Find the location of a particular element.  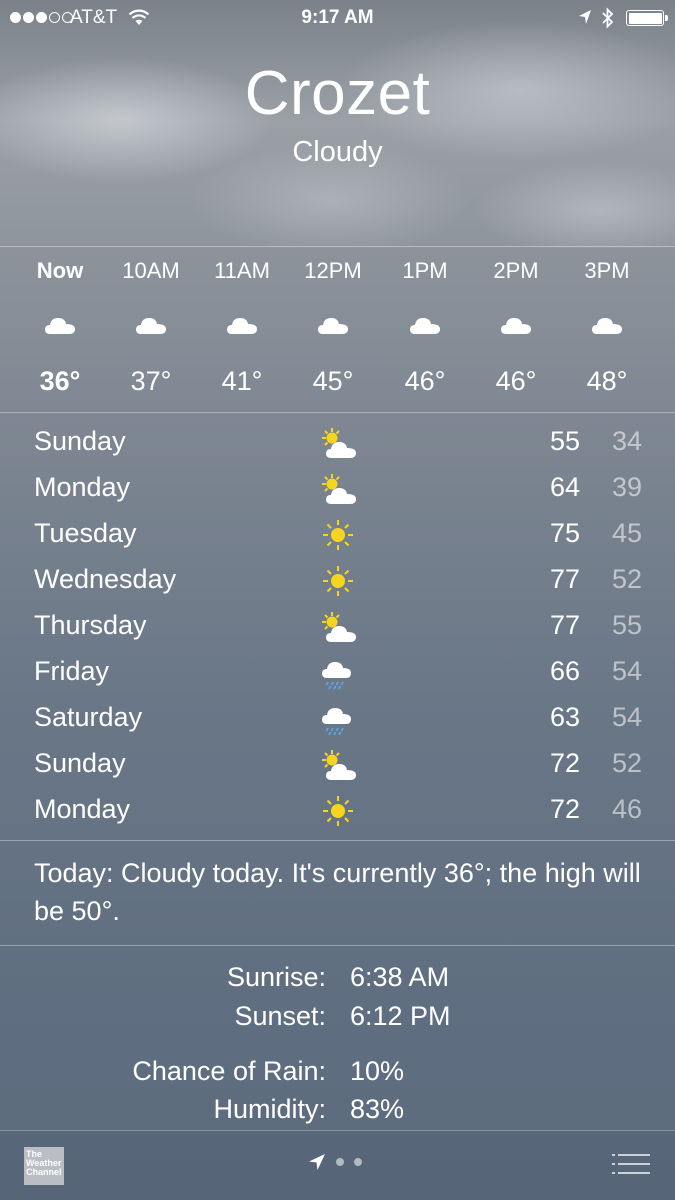

humidity-row: Humidity: 83% is located at coordinates (337, 1113).